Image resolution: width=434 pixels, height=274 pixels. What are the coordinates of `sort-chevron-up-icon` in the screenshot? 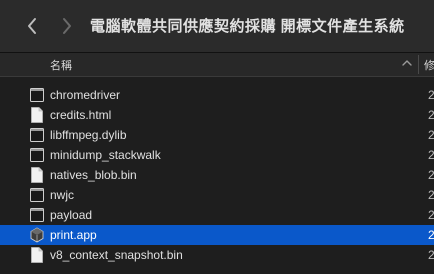 It's located at (407, 63).